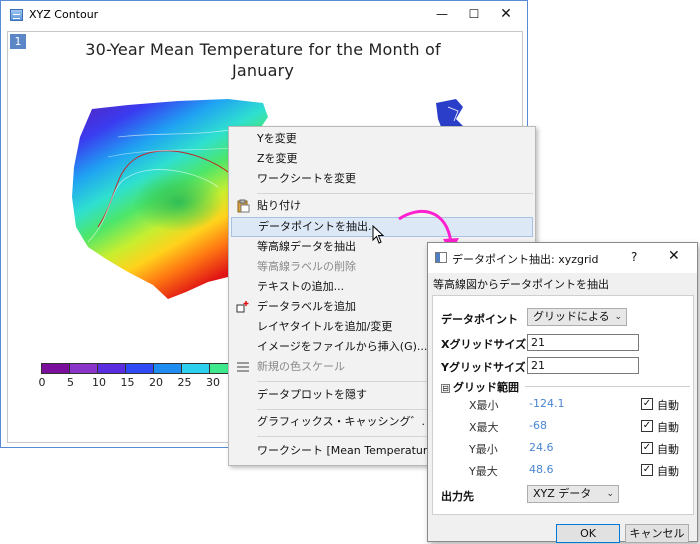  I want to click on output-value: XYZ データ, so click(562, 493).